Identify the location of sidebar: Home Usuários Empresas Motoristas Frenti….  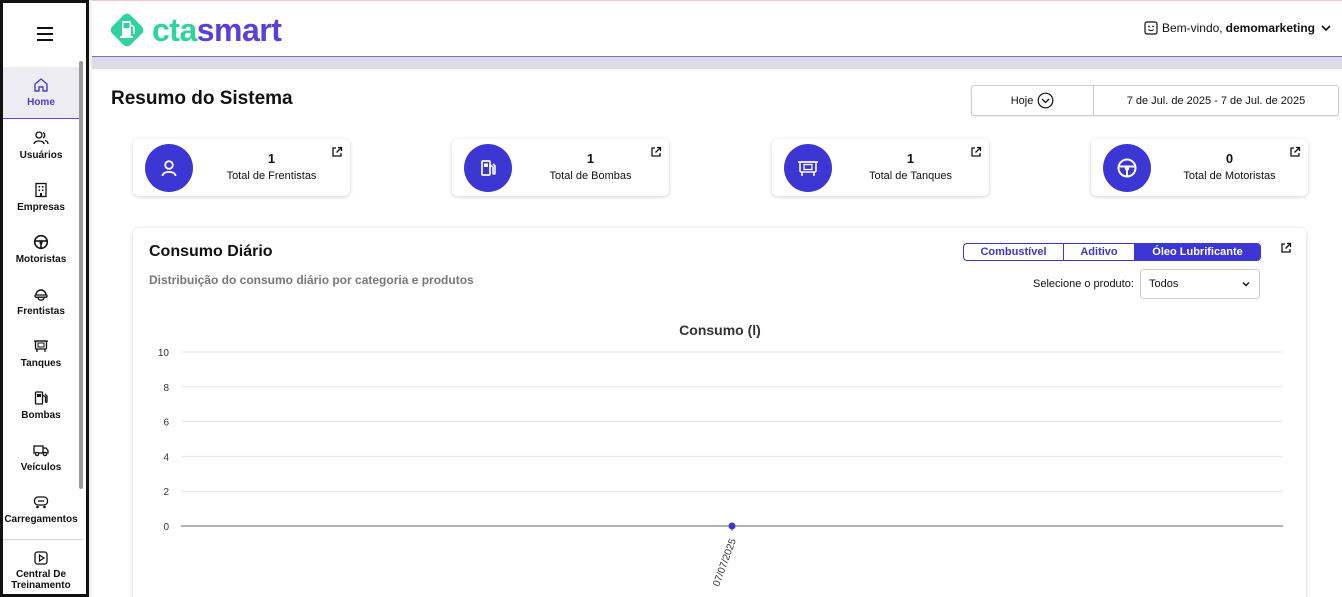
(44, 298).